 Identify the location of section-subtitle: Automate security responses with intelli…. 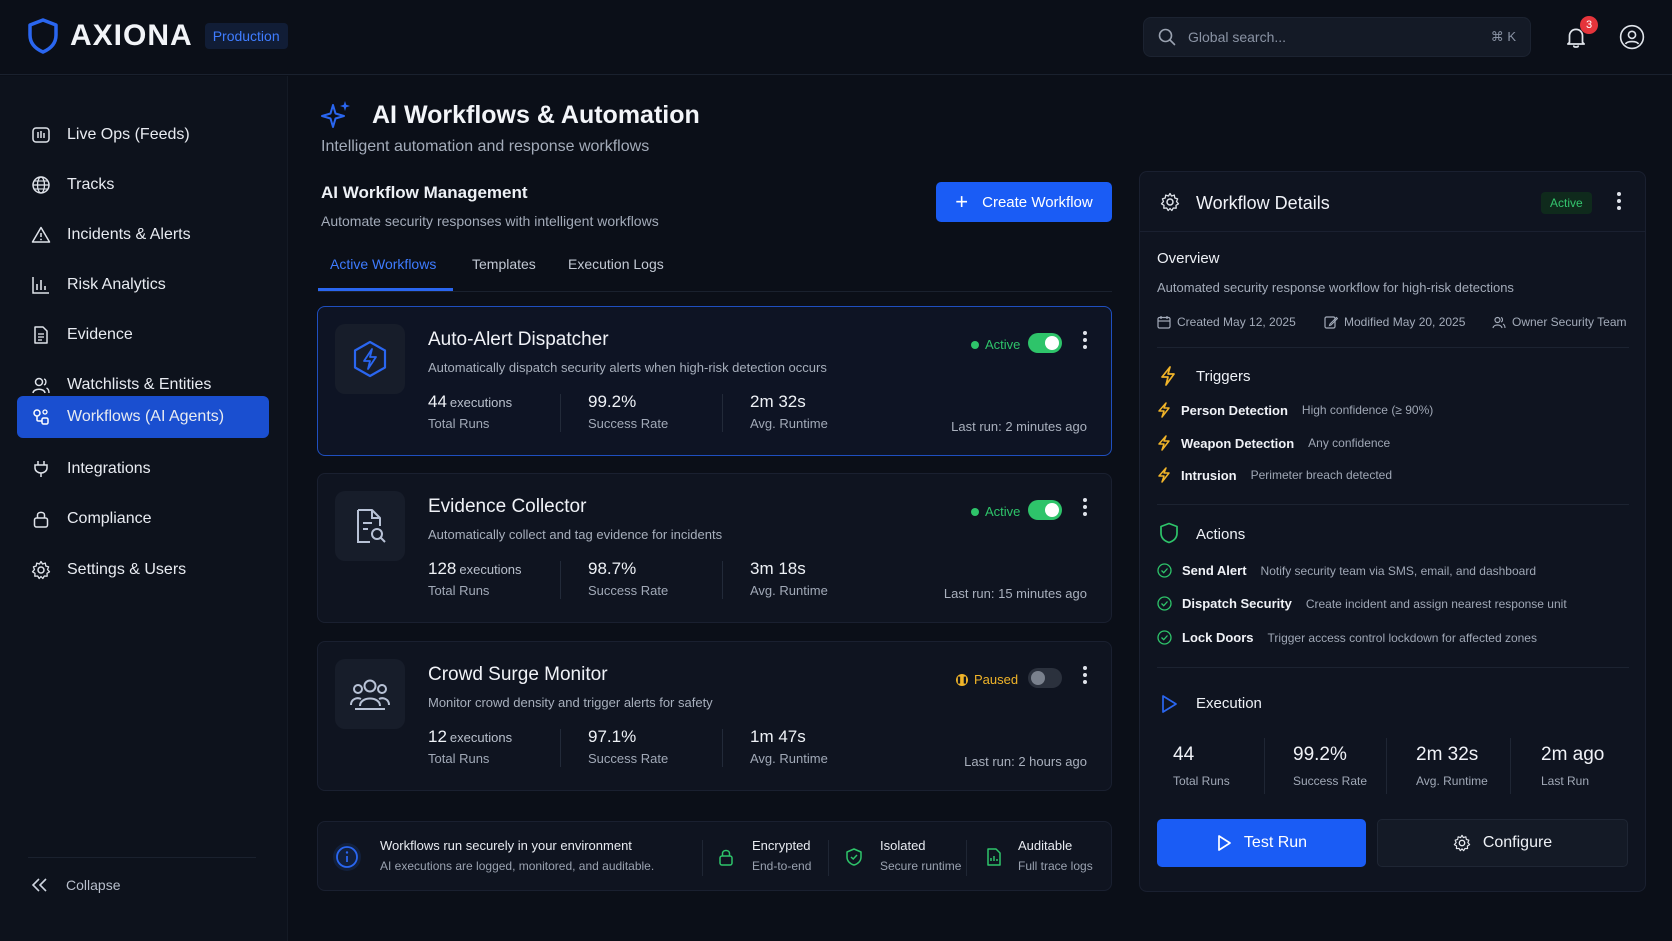
(490, 221).